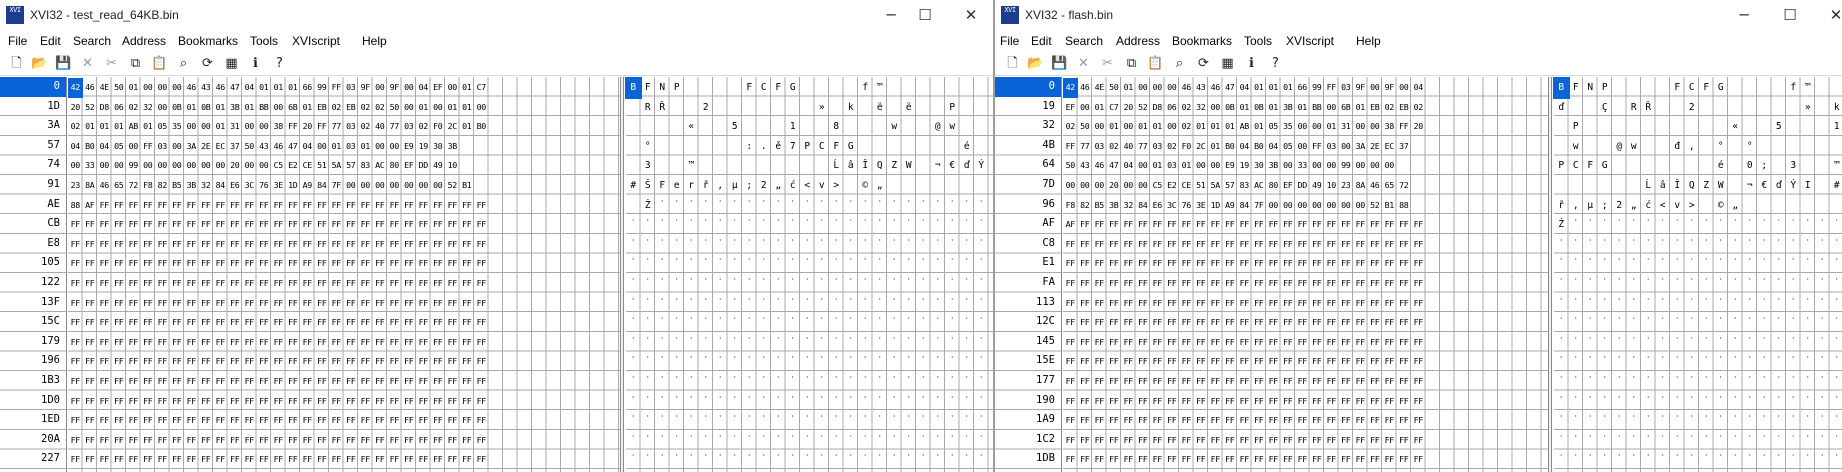  What do you see at coordinates (1663, 206) in the screenshot?
I see `text-char-cell: <` at bounding box center [1663, 206].